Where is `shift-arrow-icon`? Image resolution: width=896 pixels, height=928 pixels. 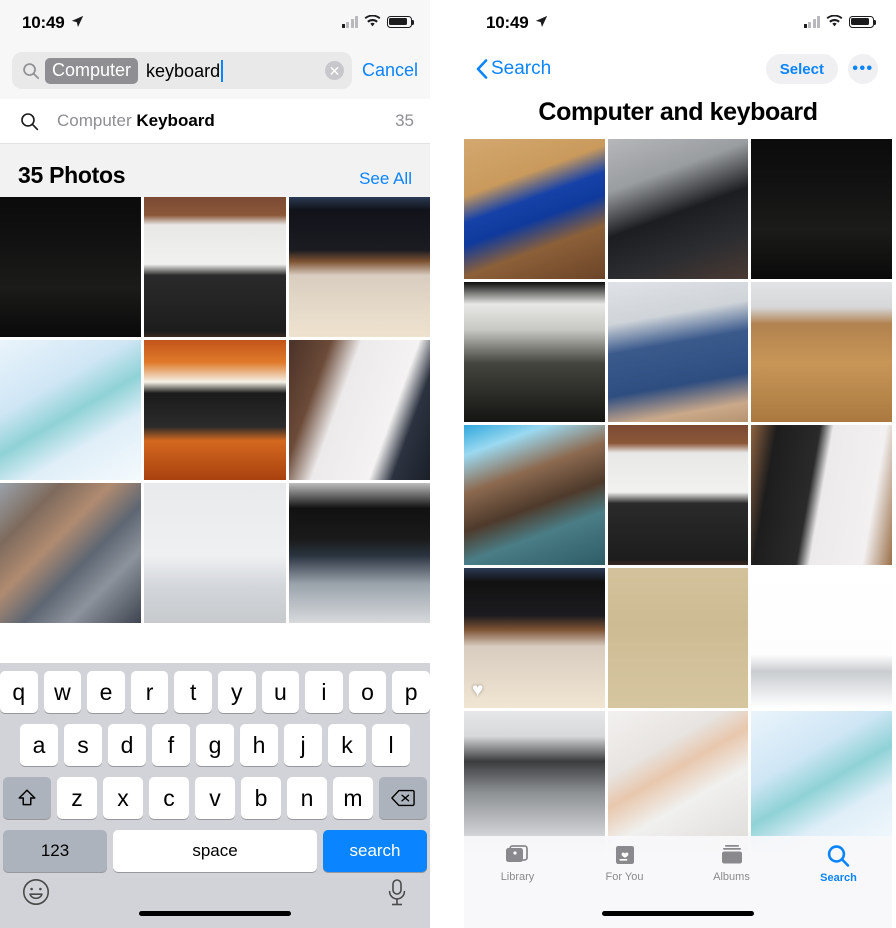 shift-arrow-icon is located at coordinates (27, 798).